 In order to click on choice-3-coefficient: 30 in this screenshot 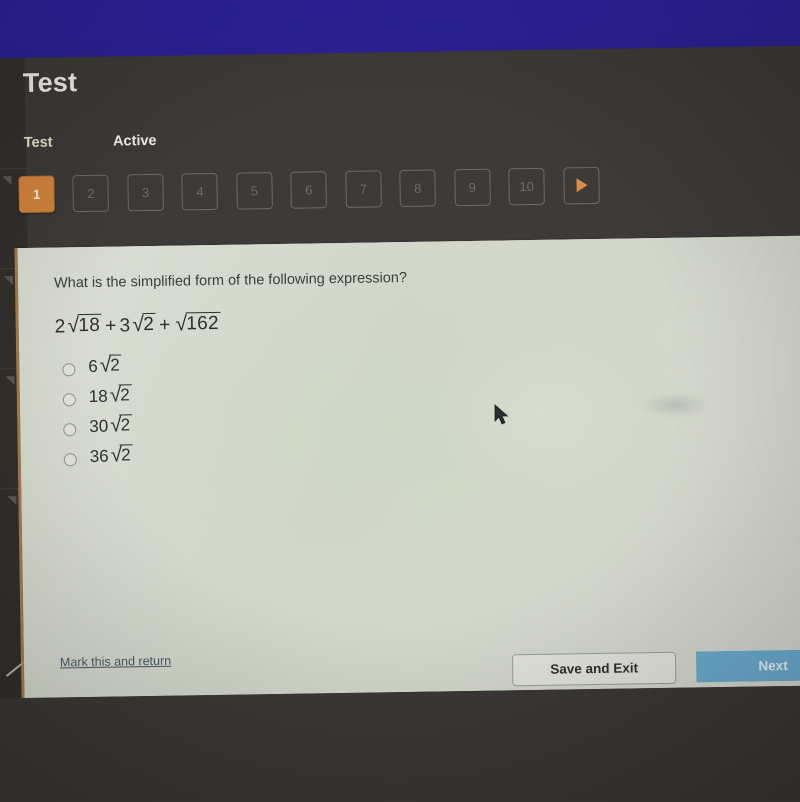, I will do `click(99, 426)`.